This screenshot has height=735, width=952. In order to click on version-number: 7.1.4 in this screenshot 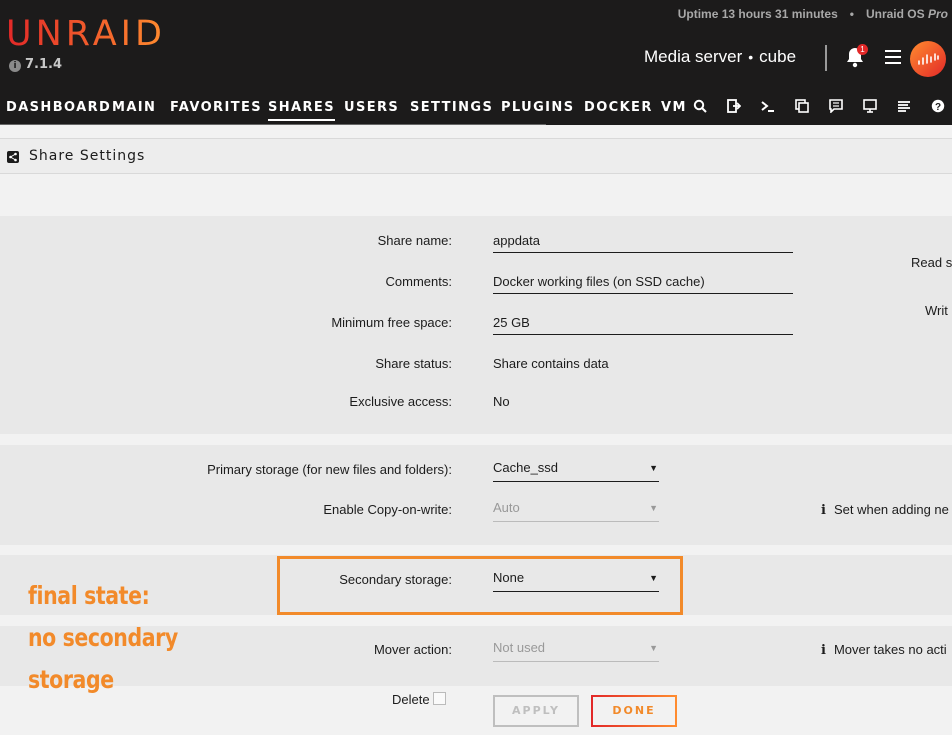, I will do `click(44, 64)`.